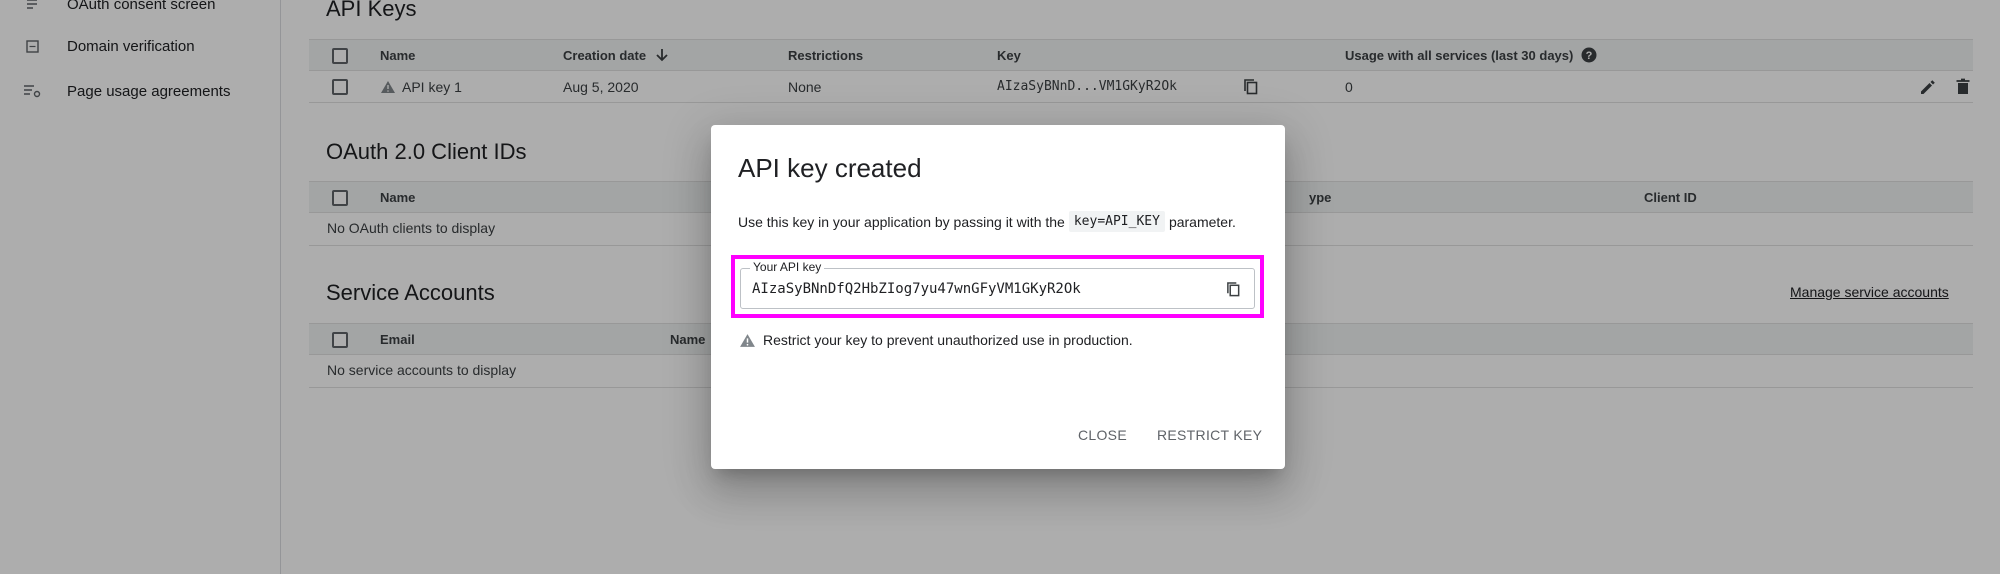 The width and height of the screenshot is (2000, 574). Describe the element at coordinates (787, 267) in the screenshot. I see `api-key-label: Your API key` at that location.